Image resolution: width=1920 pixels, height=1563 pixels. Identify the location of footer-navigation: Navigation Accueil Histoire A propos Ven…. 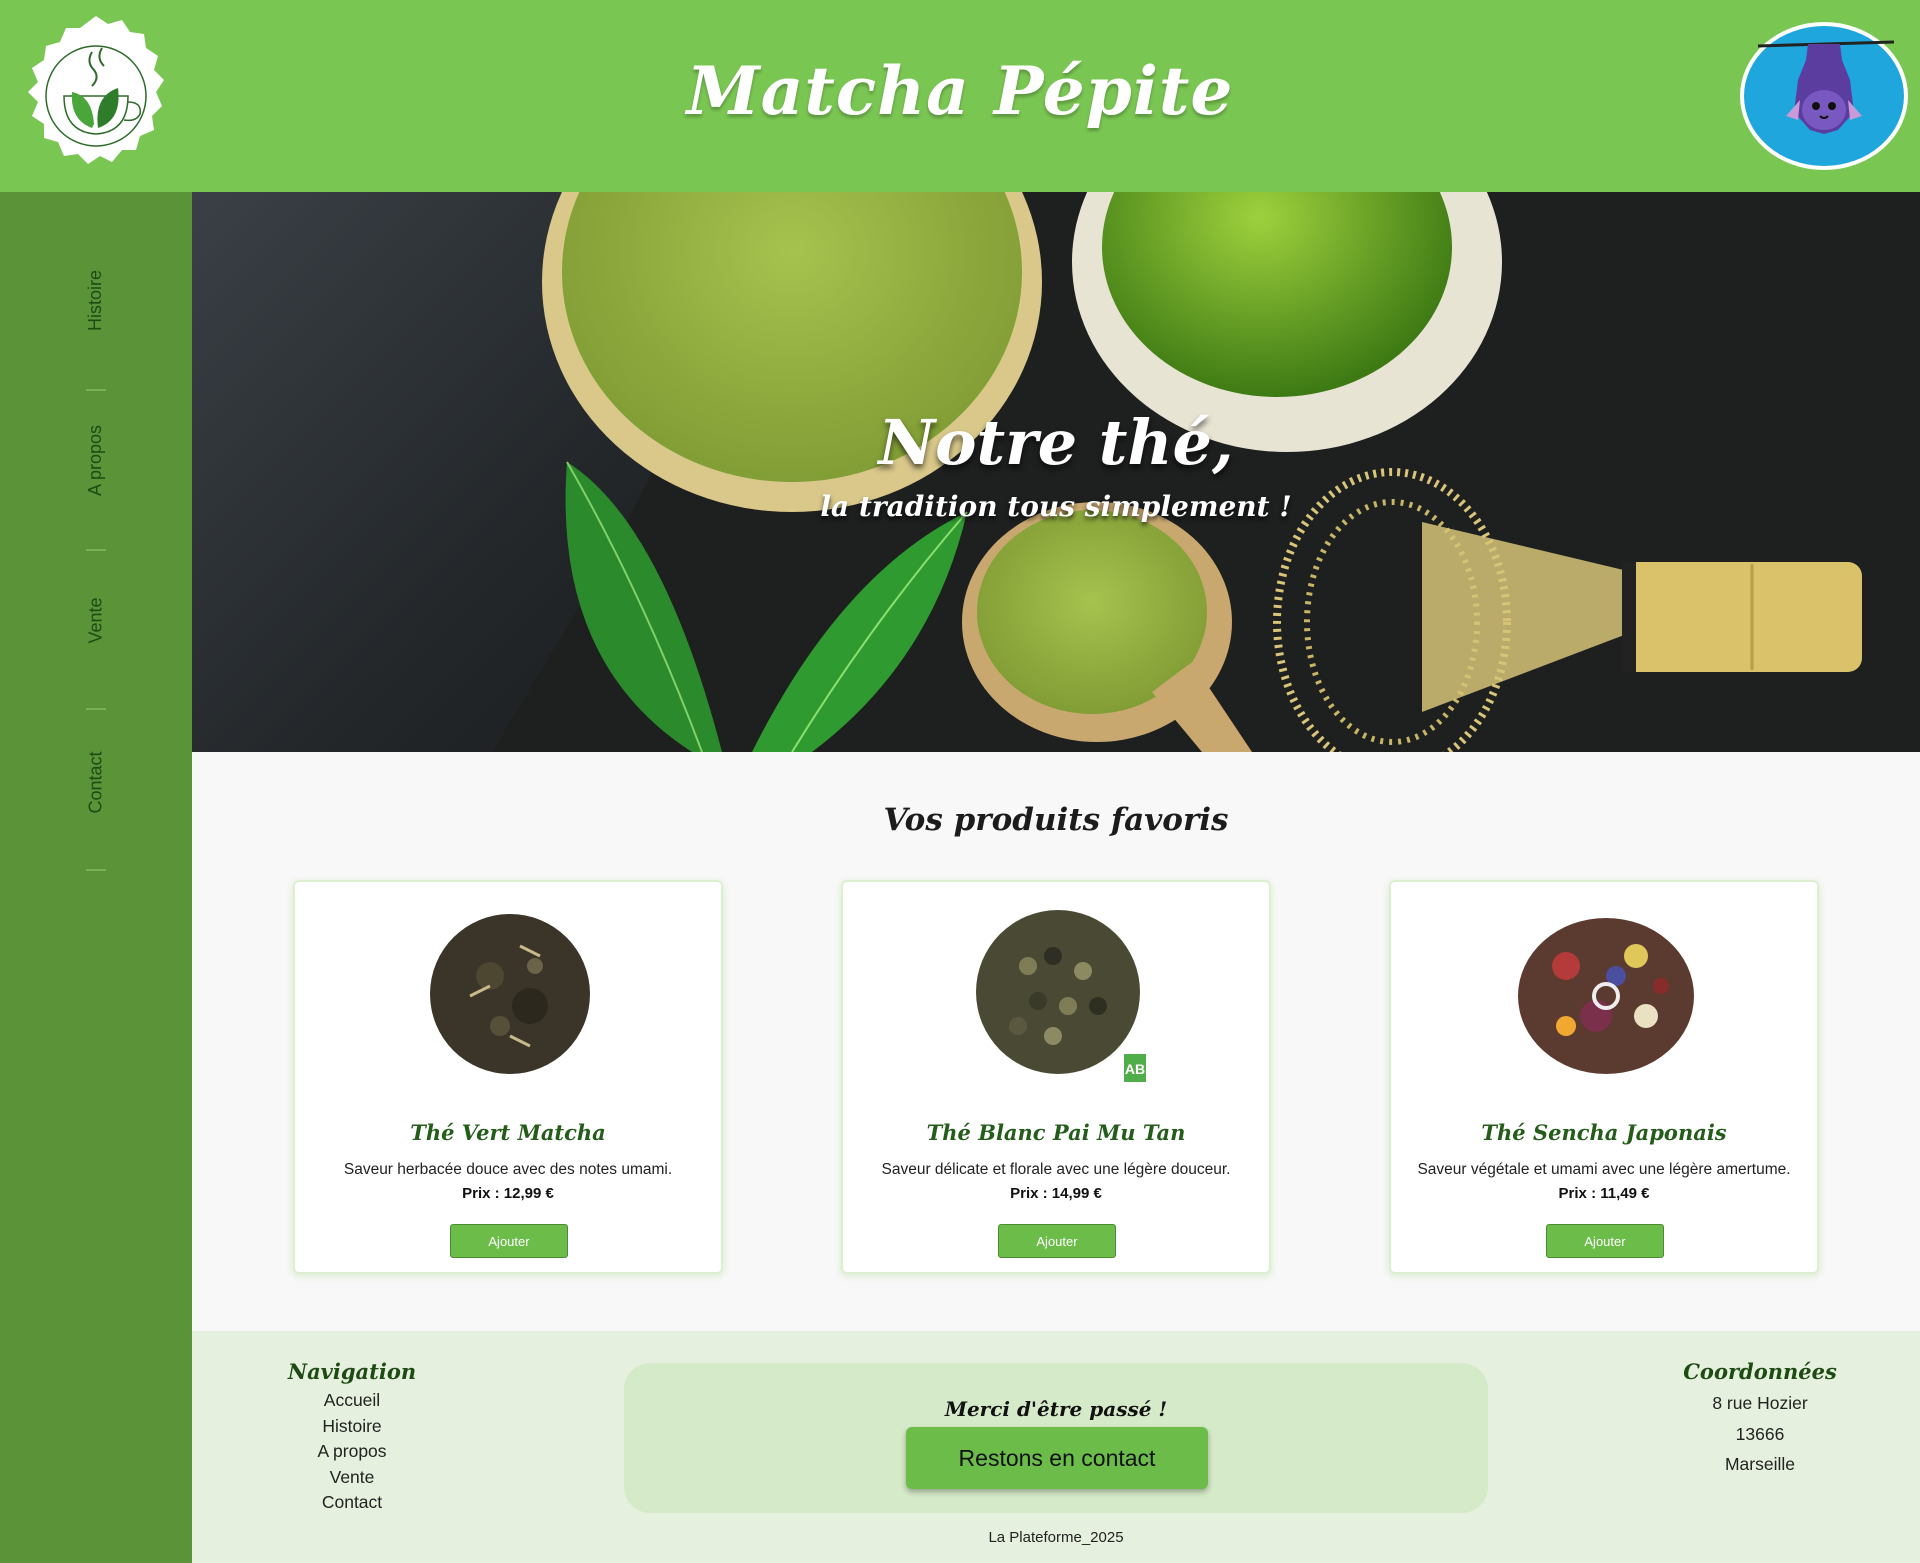
(352, 1437).